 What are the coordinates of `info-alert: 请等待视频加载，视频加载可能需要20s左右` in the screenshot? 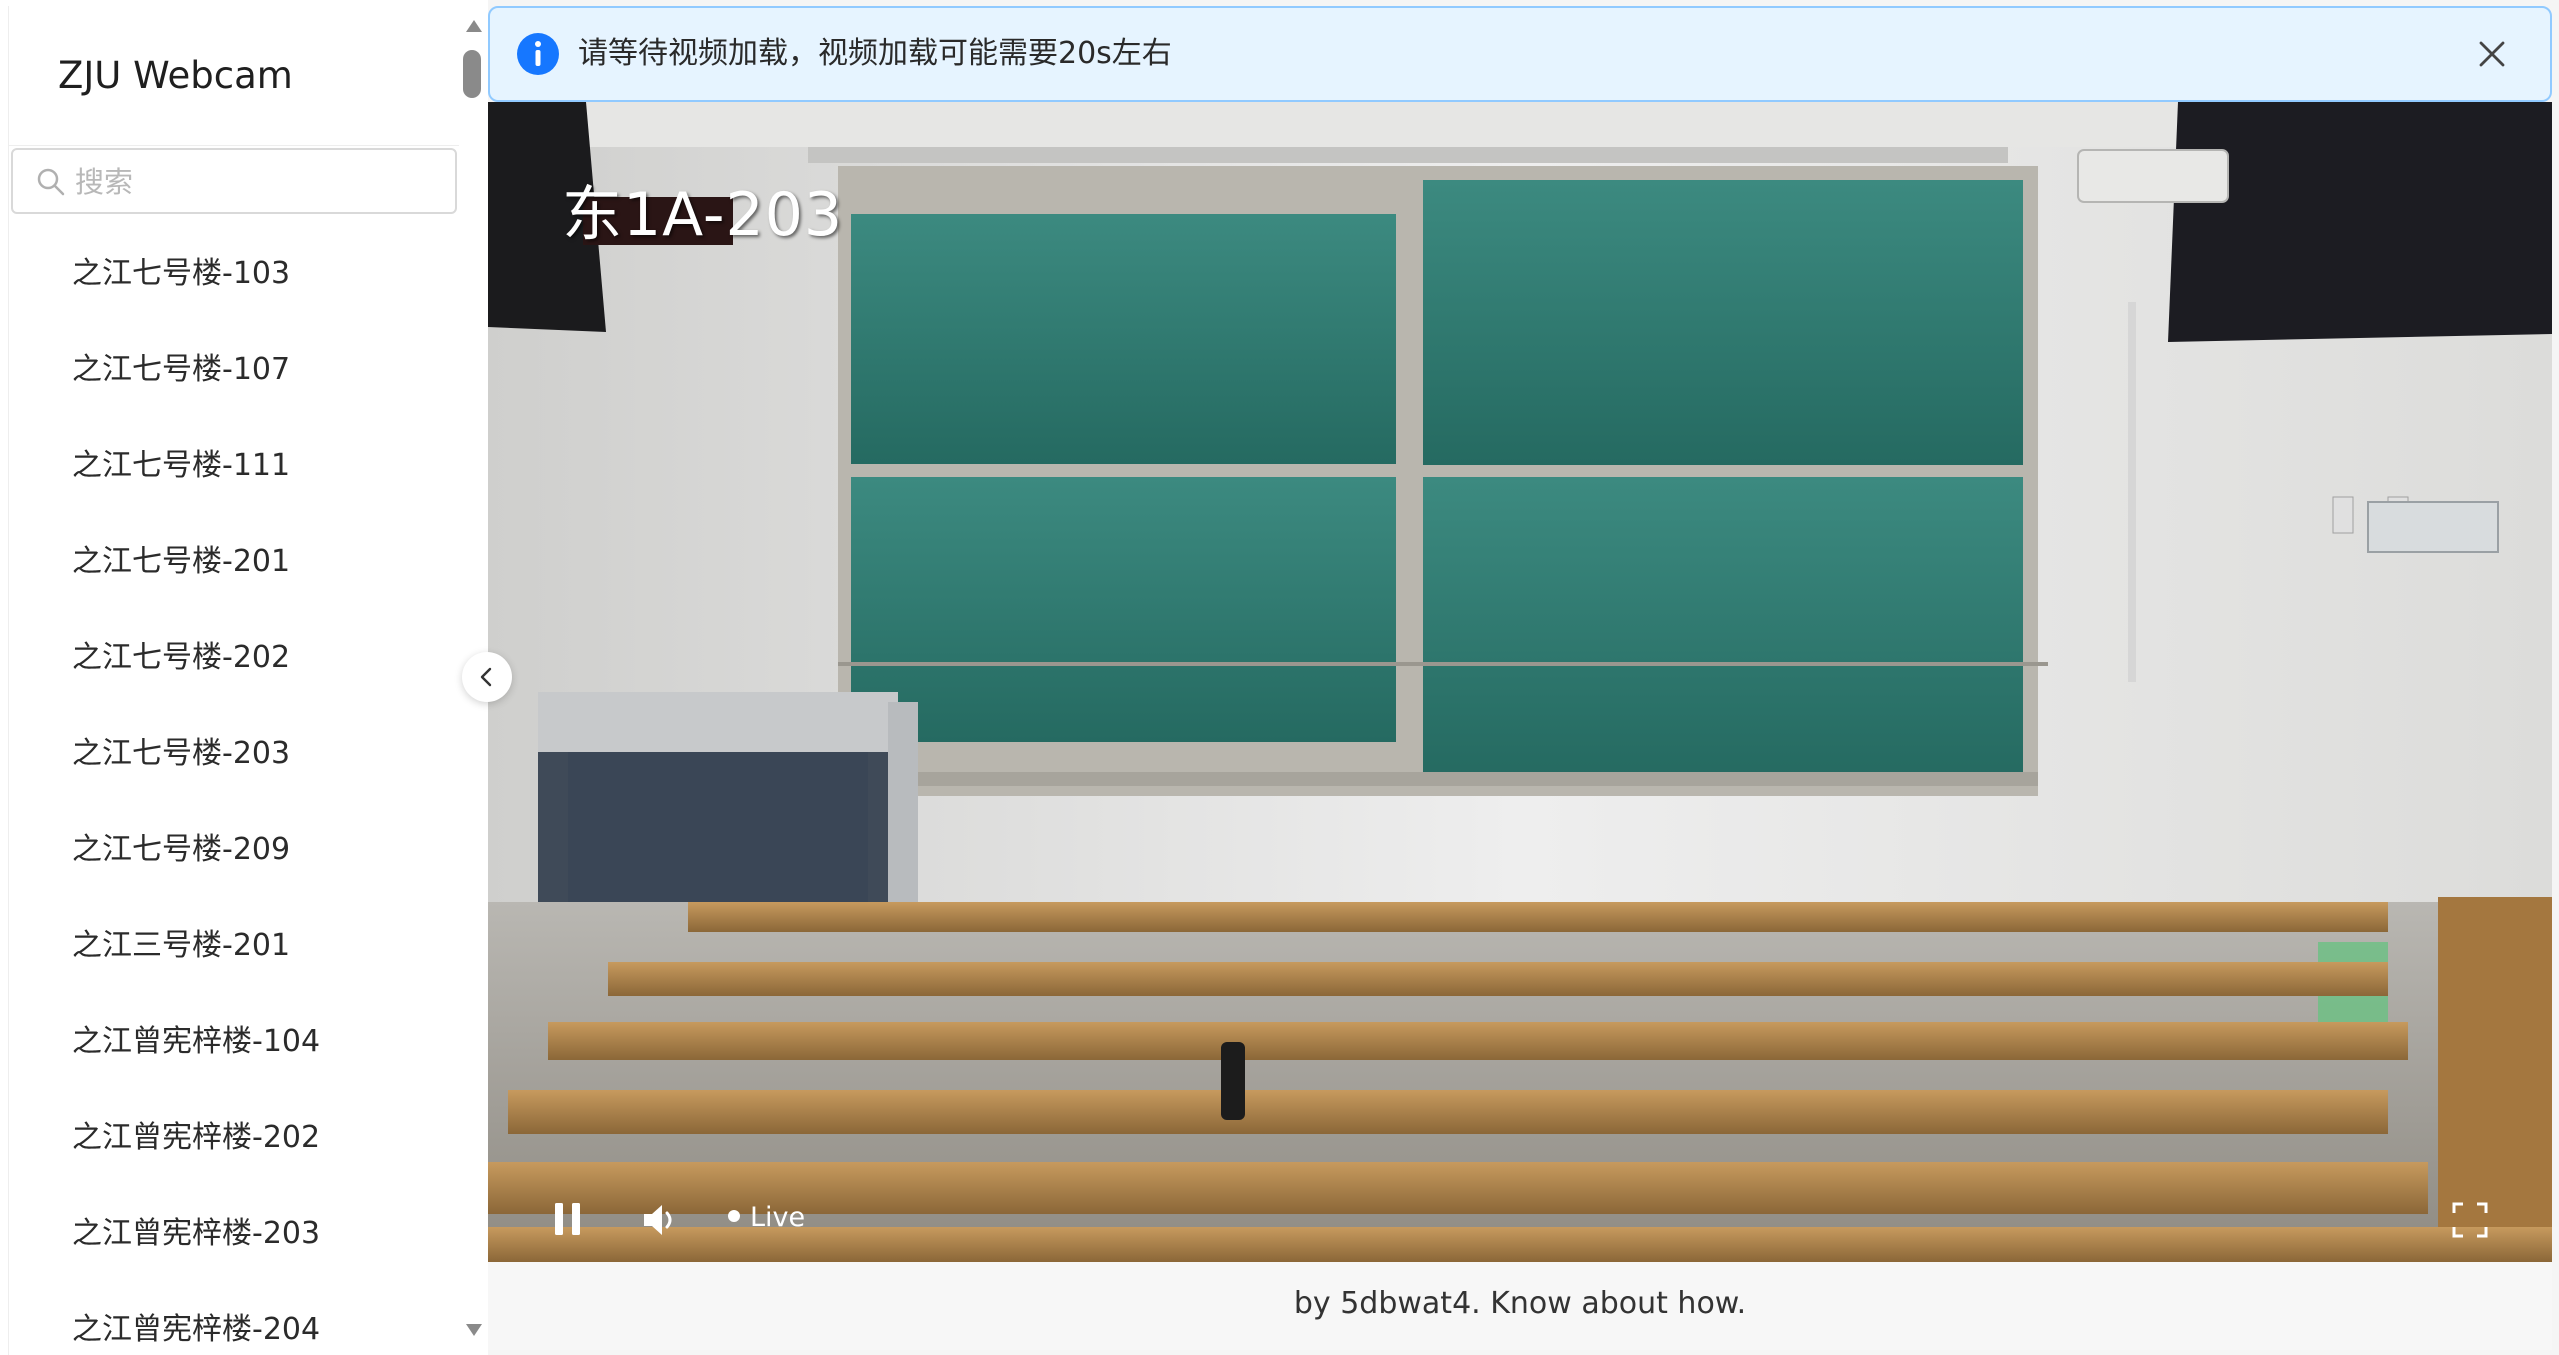 It's located at (1520, 54).